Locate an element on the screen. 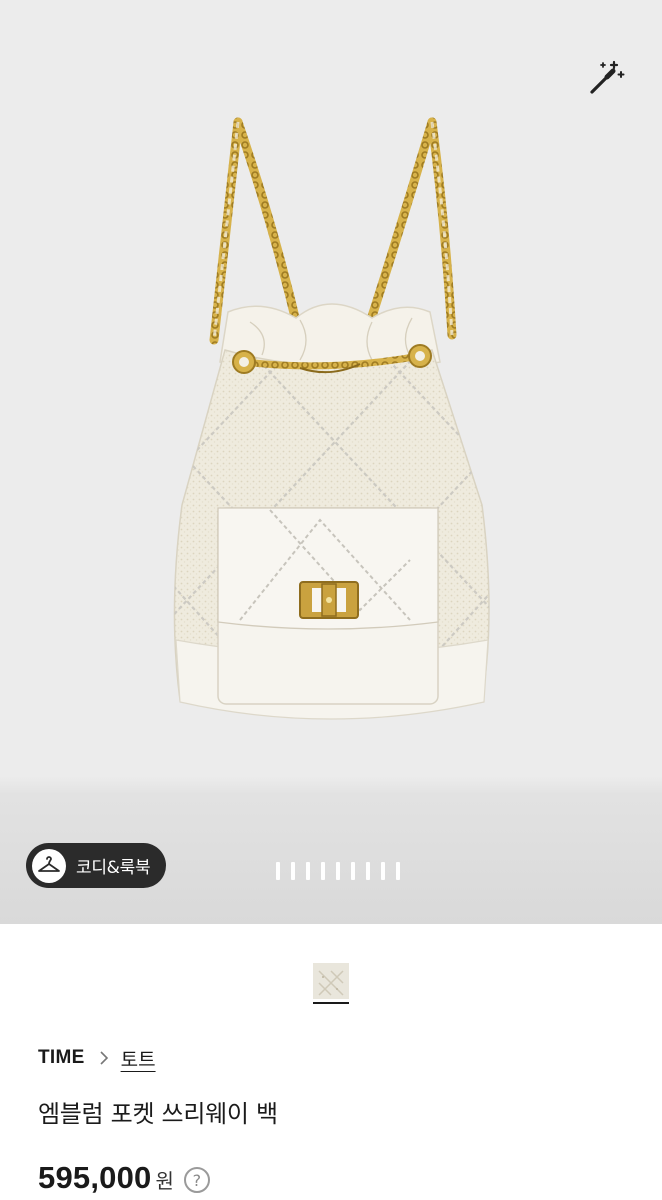 The height and width of the screenshot is (1200, 662). brand-link: TIME is located at coordinates (61, 1058).